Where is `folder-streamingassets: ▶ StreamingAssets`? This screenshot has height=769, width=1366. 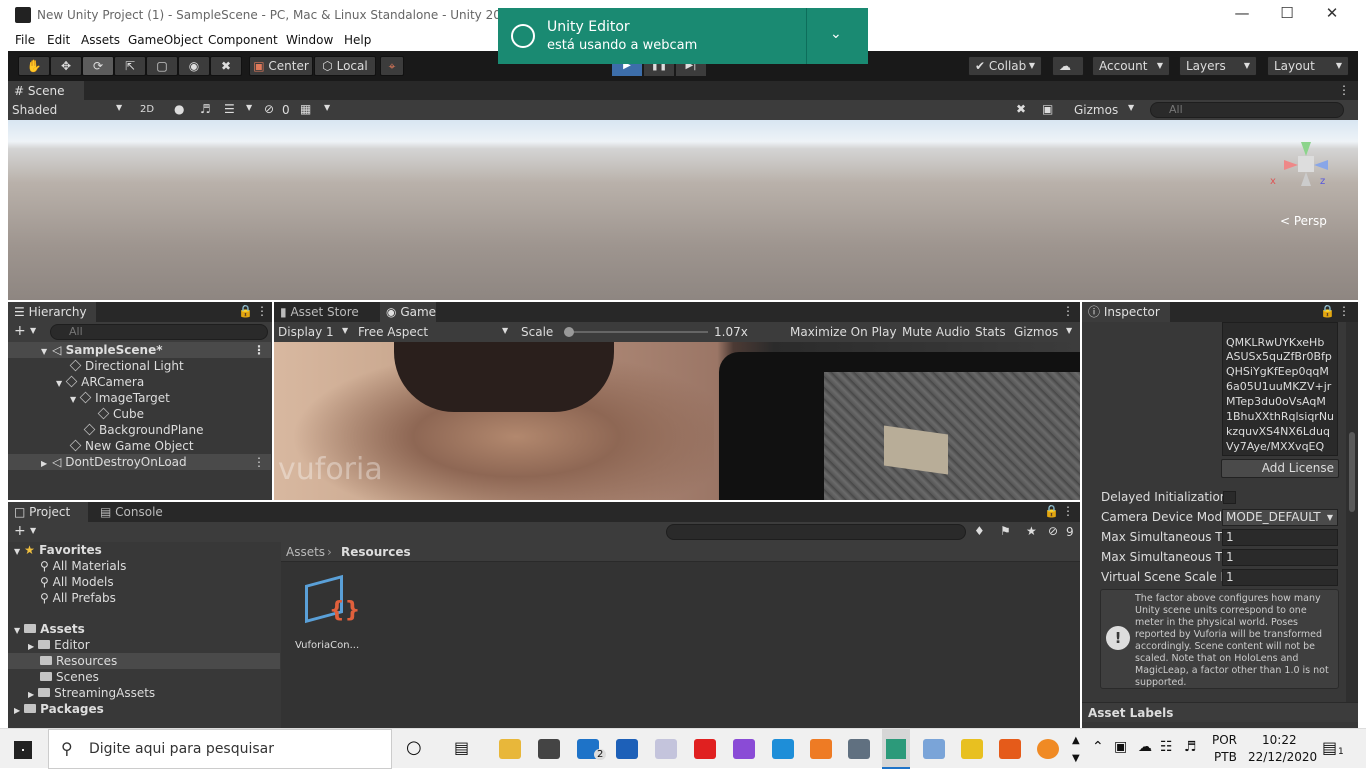 folder-streamingassets: ▶ StreamingAssets is located at coordinates (139, 693).